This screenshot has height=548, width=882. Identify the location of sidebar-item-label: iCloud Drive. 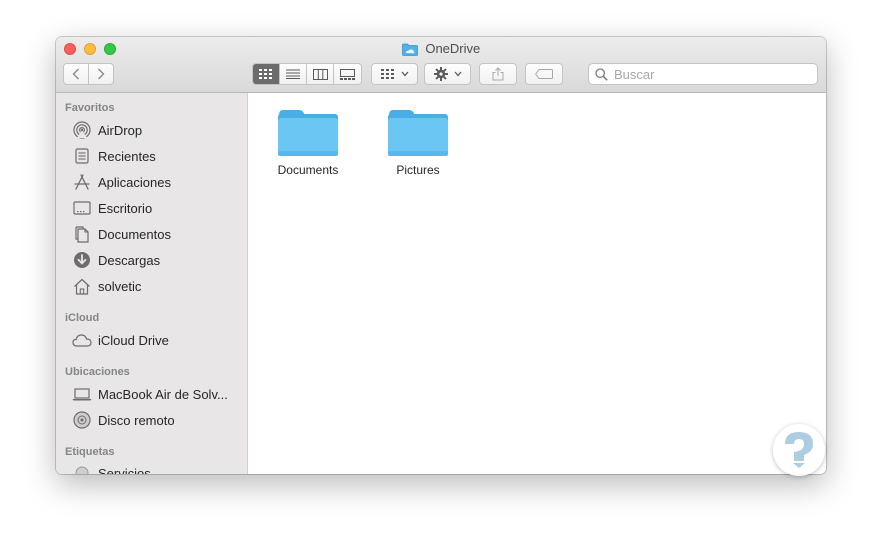
(133, 340).